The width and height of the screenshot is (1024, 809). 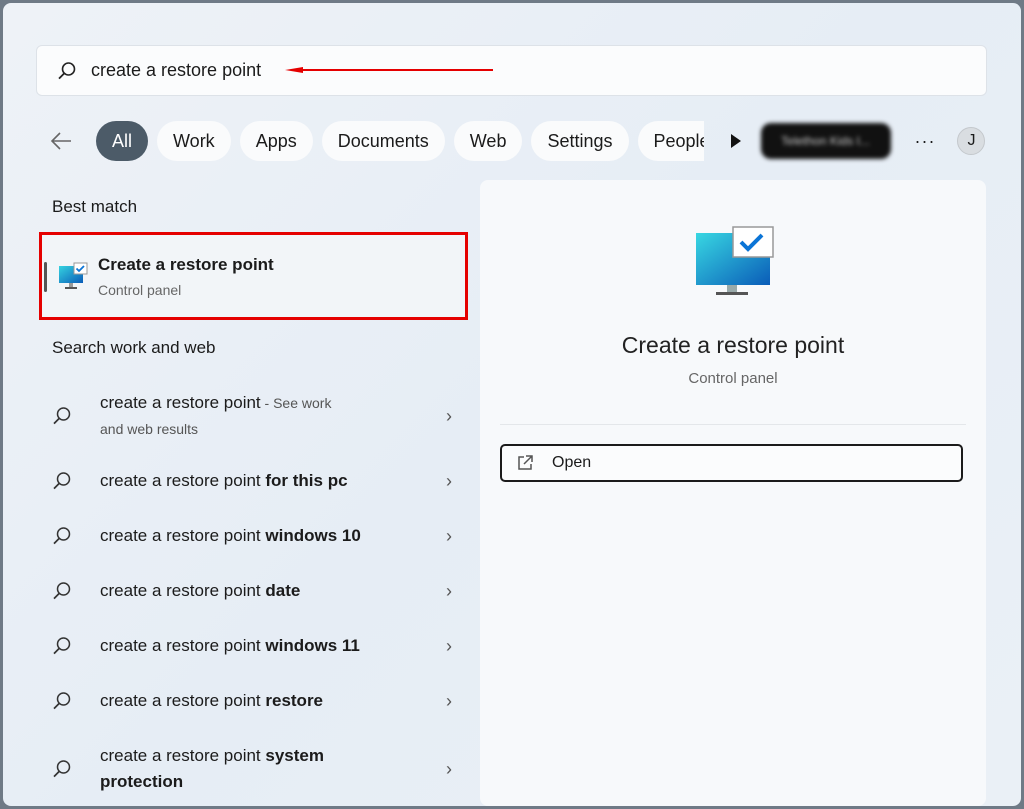 What do you see at coordinates (296, 403) in the screenshot?
I see `suggestion-suffix: - See work` at bounding box center [296, 403].